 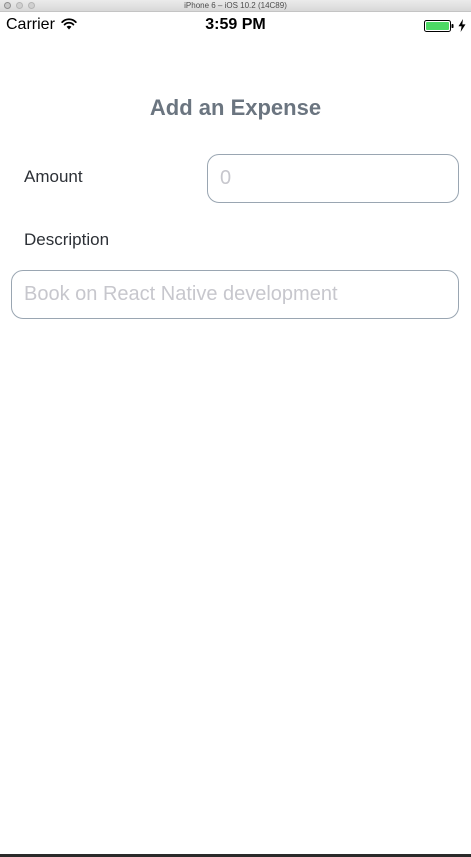 I want to click on simulator-title-bar: iPhone 6 – iOS 10.2 (14C89), so click(x=235, y=6).